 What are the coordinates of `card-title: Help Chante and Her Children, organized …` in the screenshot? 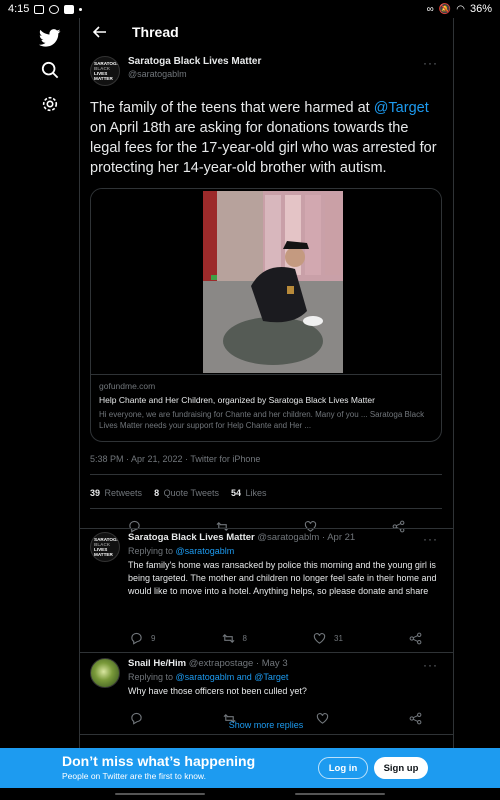 It's located at (237, 400).